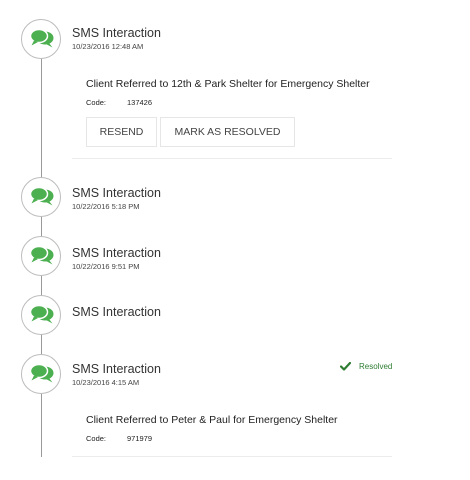  I want to click on check-icon, so click(345, 366).